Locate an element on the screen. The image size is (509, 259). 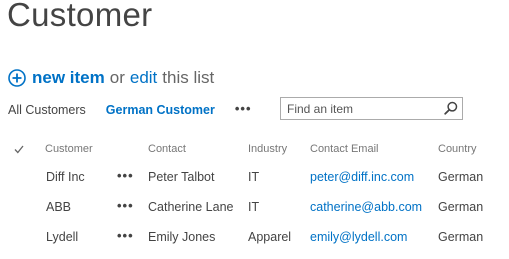
checkmark-icon is located at coordinates (19, 149).